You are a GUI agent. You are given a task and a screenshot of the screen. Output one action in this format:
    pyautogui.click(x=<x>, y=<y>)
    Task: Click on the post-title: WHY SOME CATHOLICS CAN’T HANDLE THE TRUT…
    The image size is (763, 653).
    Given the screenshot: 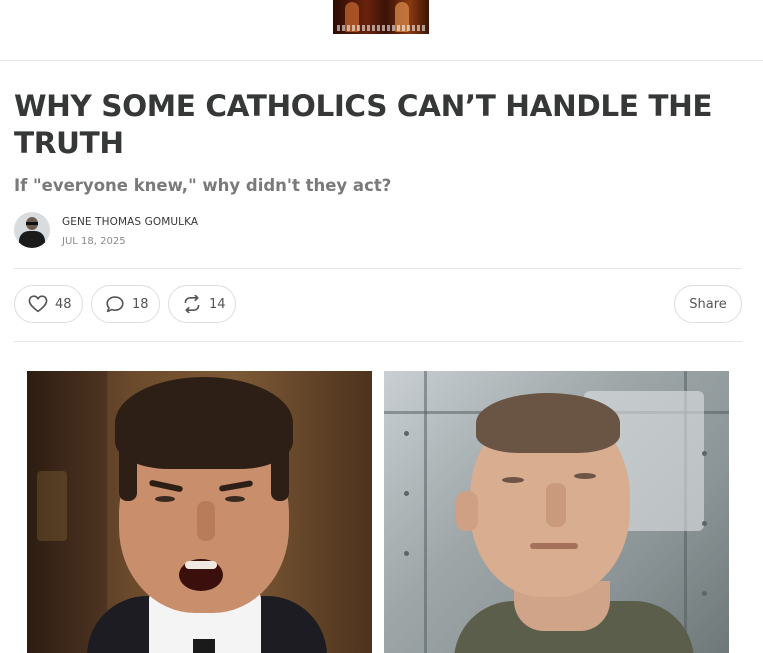 What is the action you would take?
    pyautogui.click(x=363, y=124)
    